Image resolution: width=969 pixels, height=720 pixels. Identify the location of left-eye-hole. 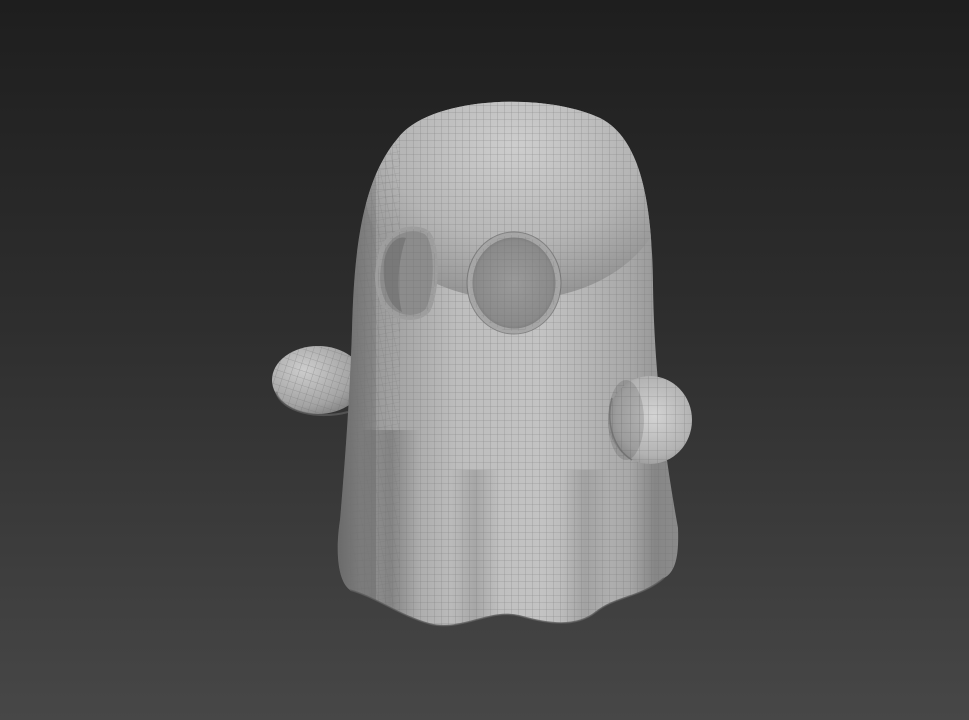
(406, 273).